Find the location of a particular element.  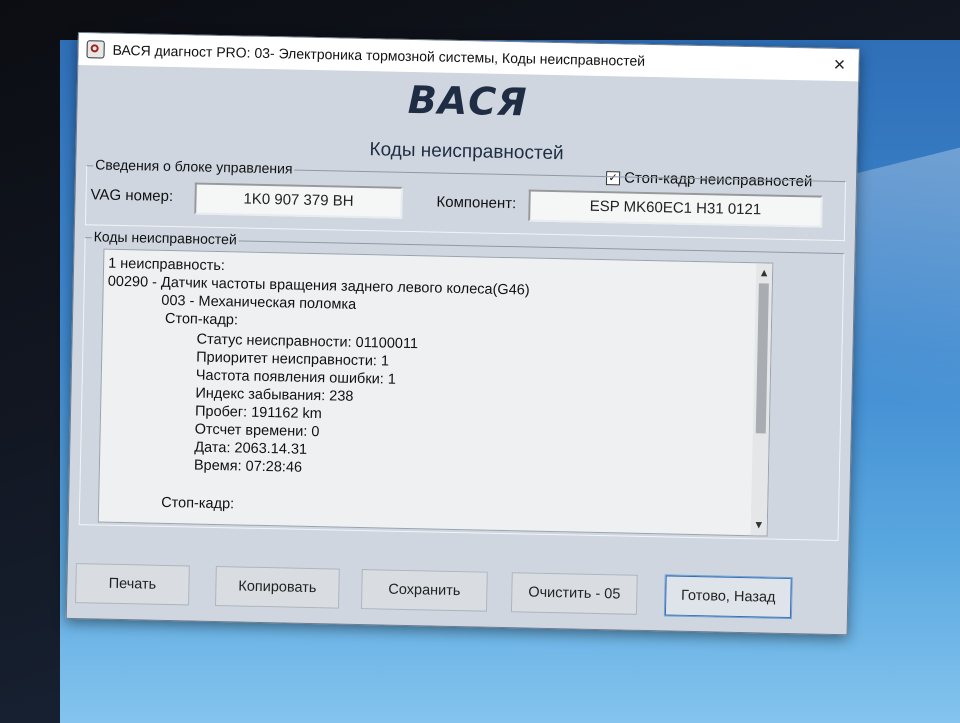

date-line: Дата: 2063.14.31 is located at coordinates (251, 448).